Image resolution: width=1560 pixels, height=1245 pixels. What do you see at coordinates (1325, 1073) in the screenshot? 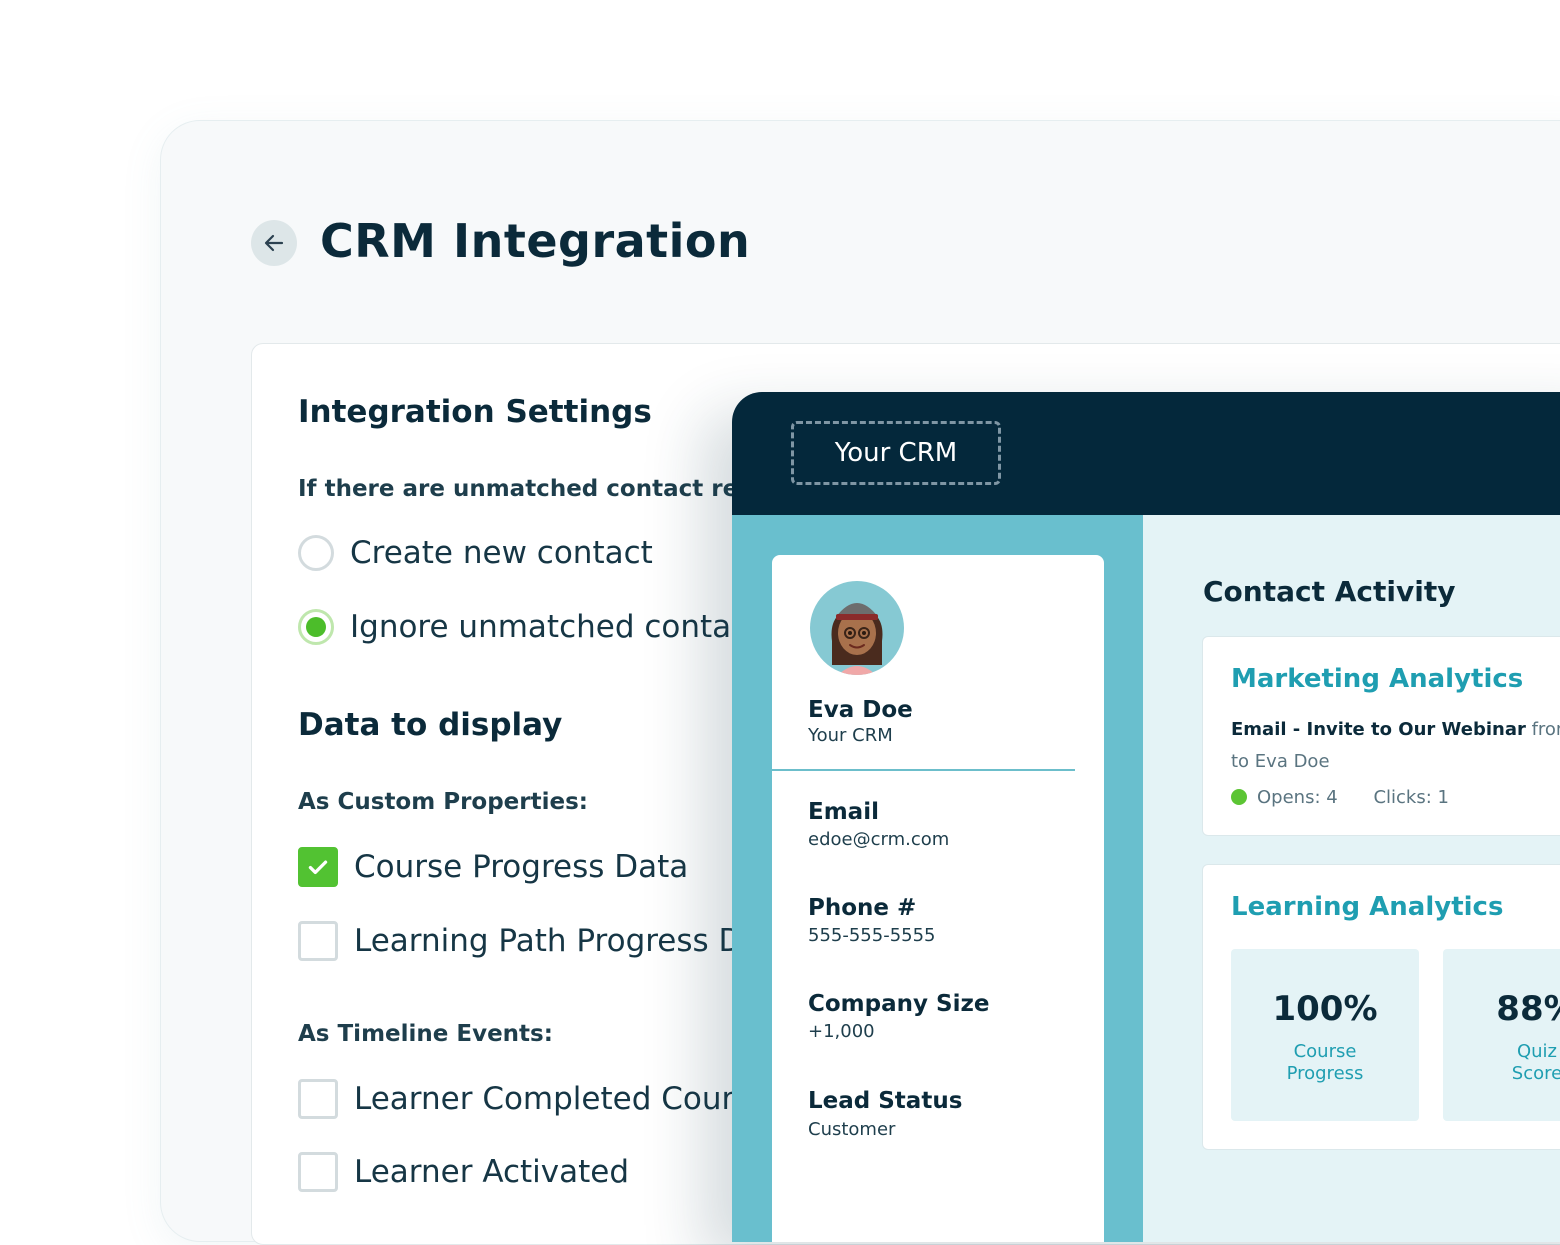
I see `stat-label-line2: Progress` at bounding box center [1325, 1073].